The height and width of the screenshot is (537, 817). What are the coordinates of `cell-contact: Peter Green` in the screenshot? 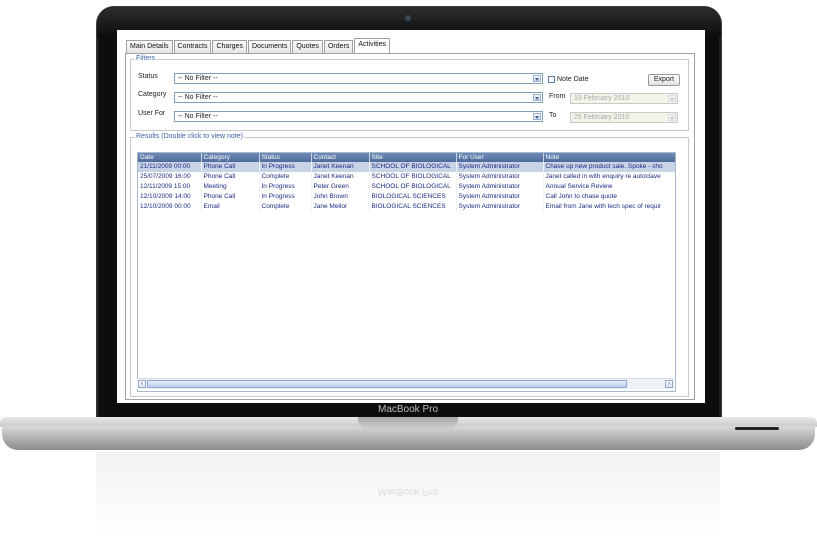 It's located at (340, 187).